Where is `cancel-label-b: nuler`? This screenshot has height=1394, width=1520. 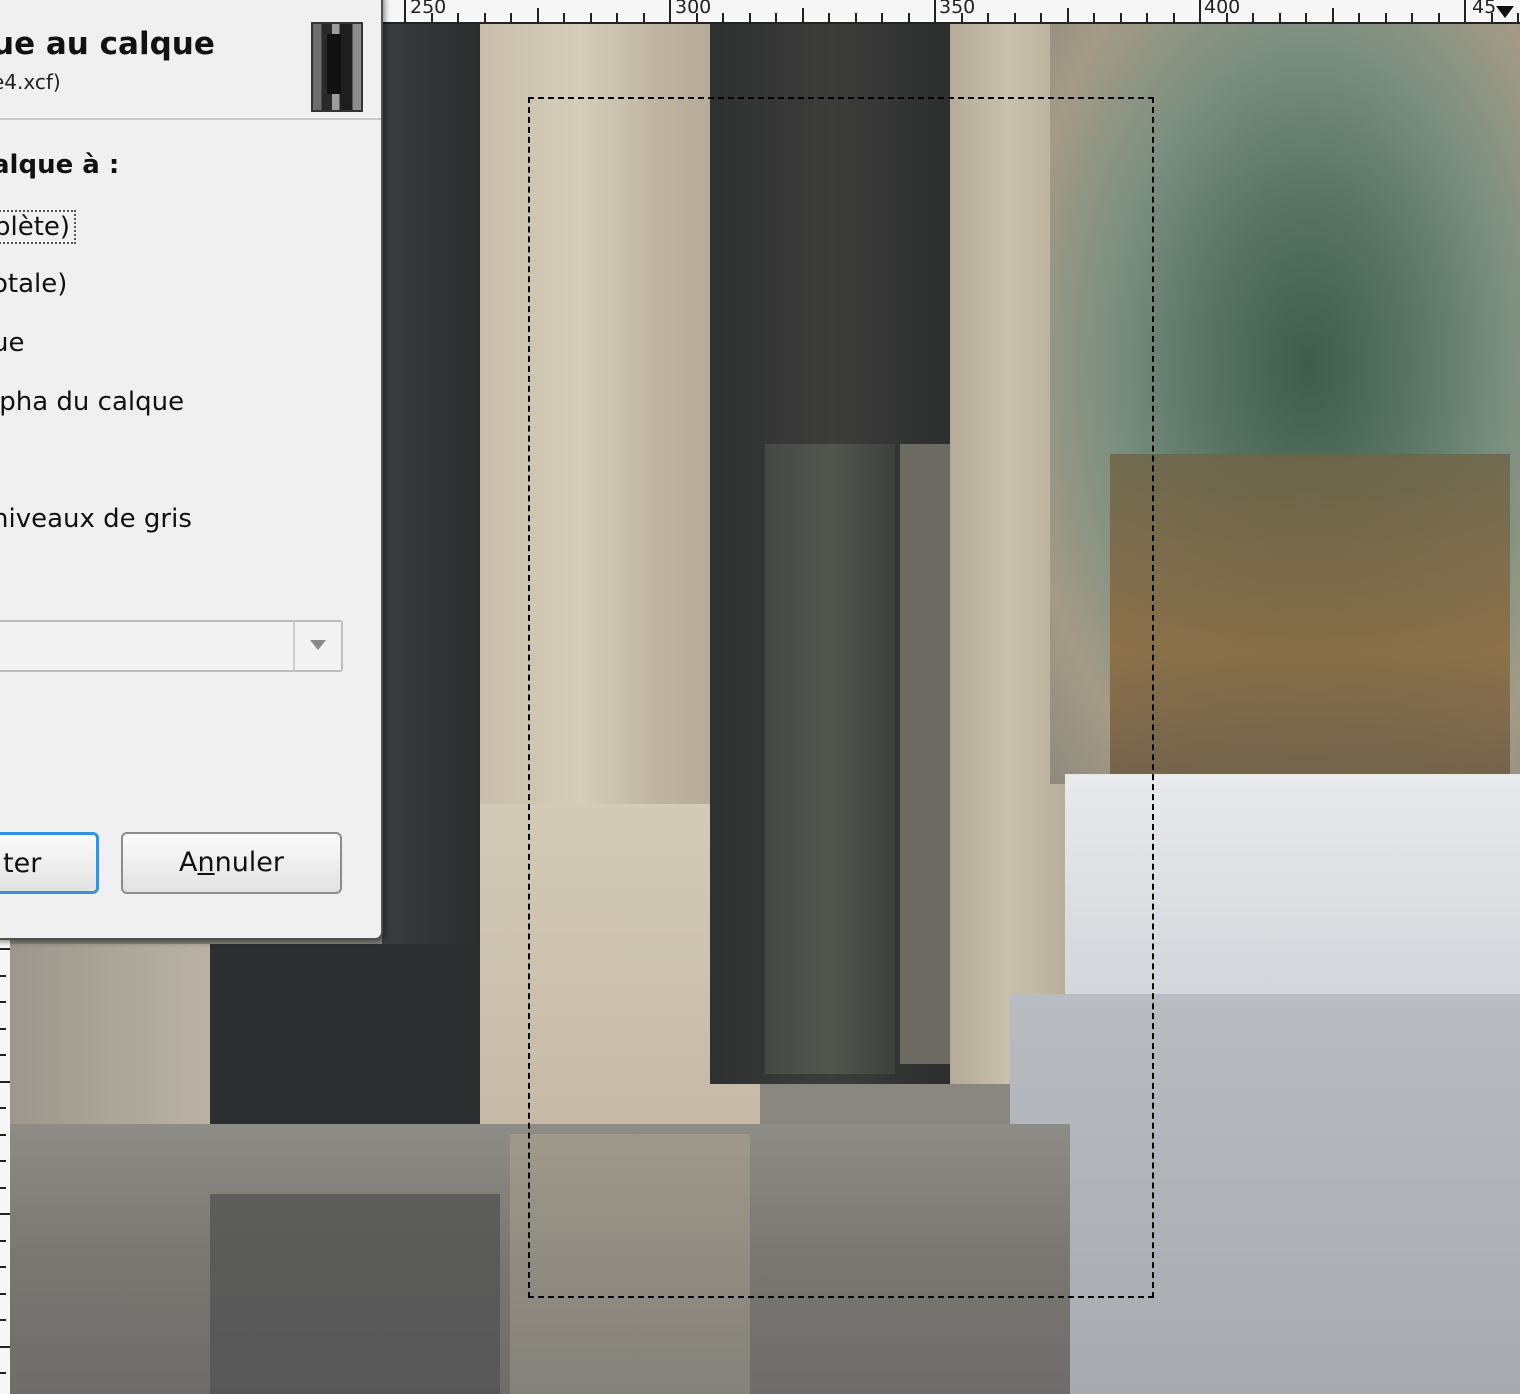 cancel-label-b: nuler is located at coordinates (249, 862).